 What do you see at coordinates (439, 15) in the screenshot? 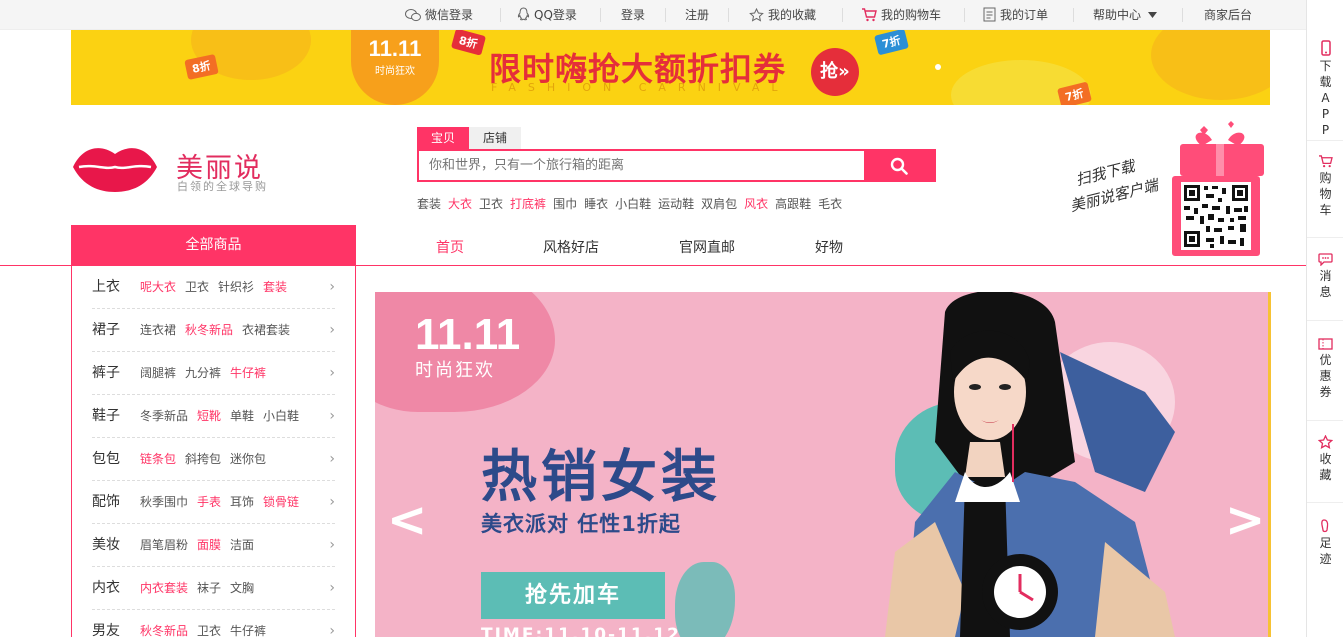
I see `wechat-login-link: 微信登录` at bounding box center [439, 15].